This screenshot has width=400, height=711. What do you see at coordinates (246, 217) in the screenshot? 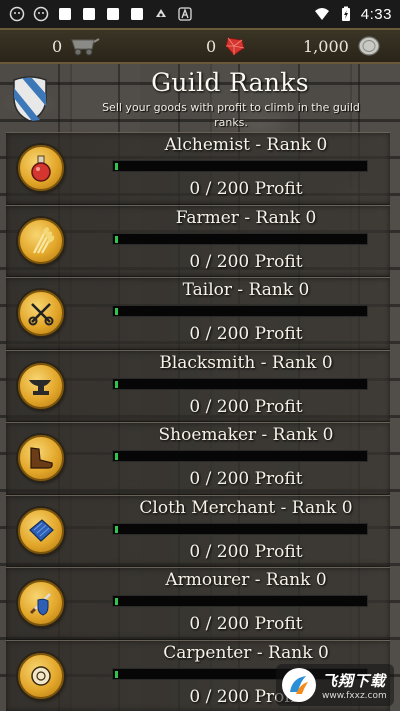
I see `rank-name: Farmer - Rank 0` at bounding box center [246, 217].